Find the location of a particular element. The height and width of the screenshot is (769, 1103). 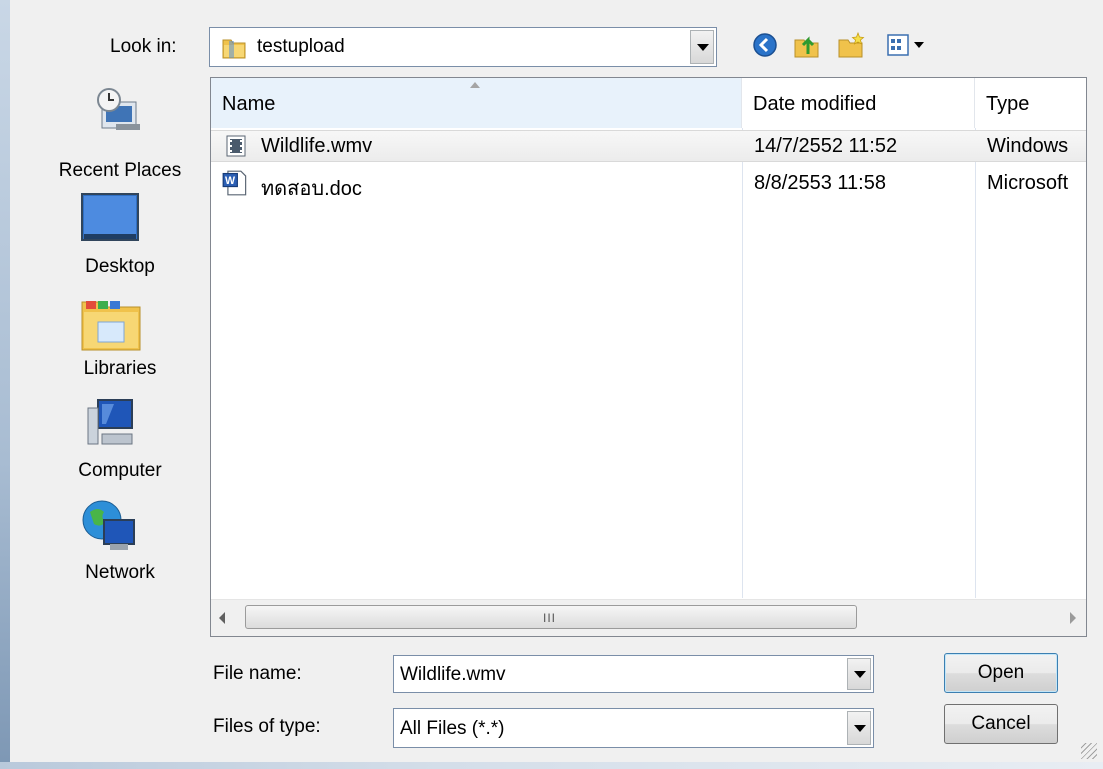

libraries-icon is located at coordinates (111, 326).